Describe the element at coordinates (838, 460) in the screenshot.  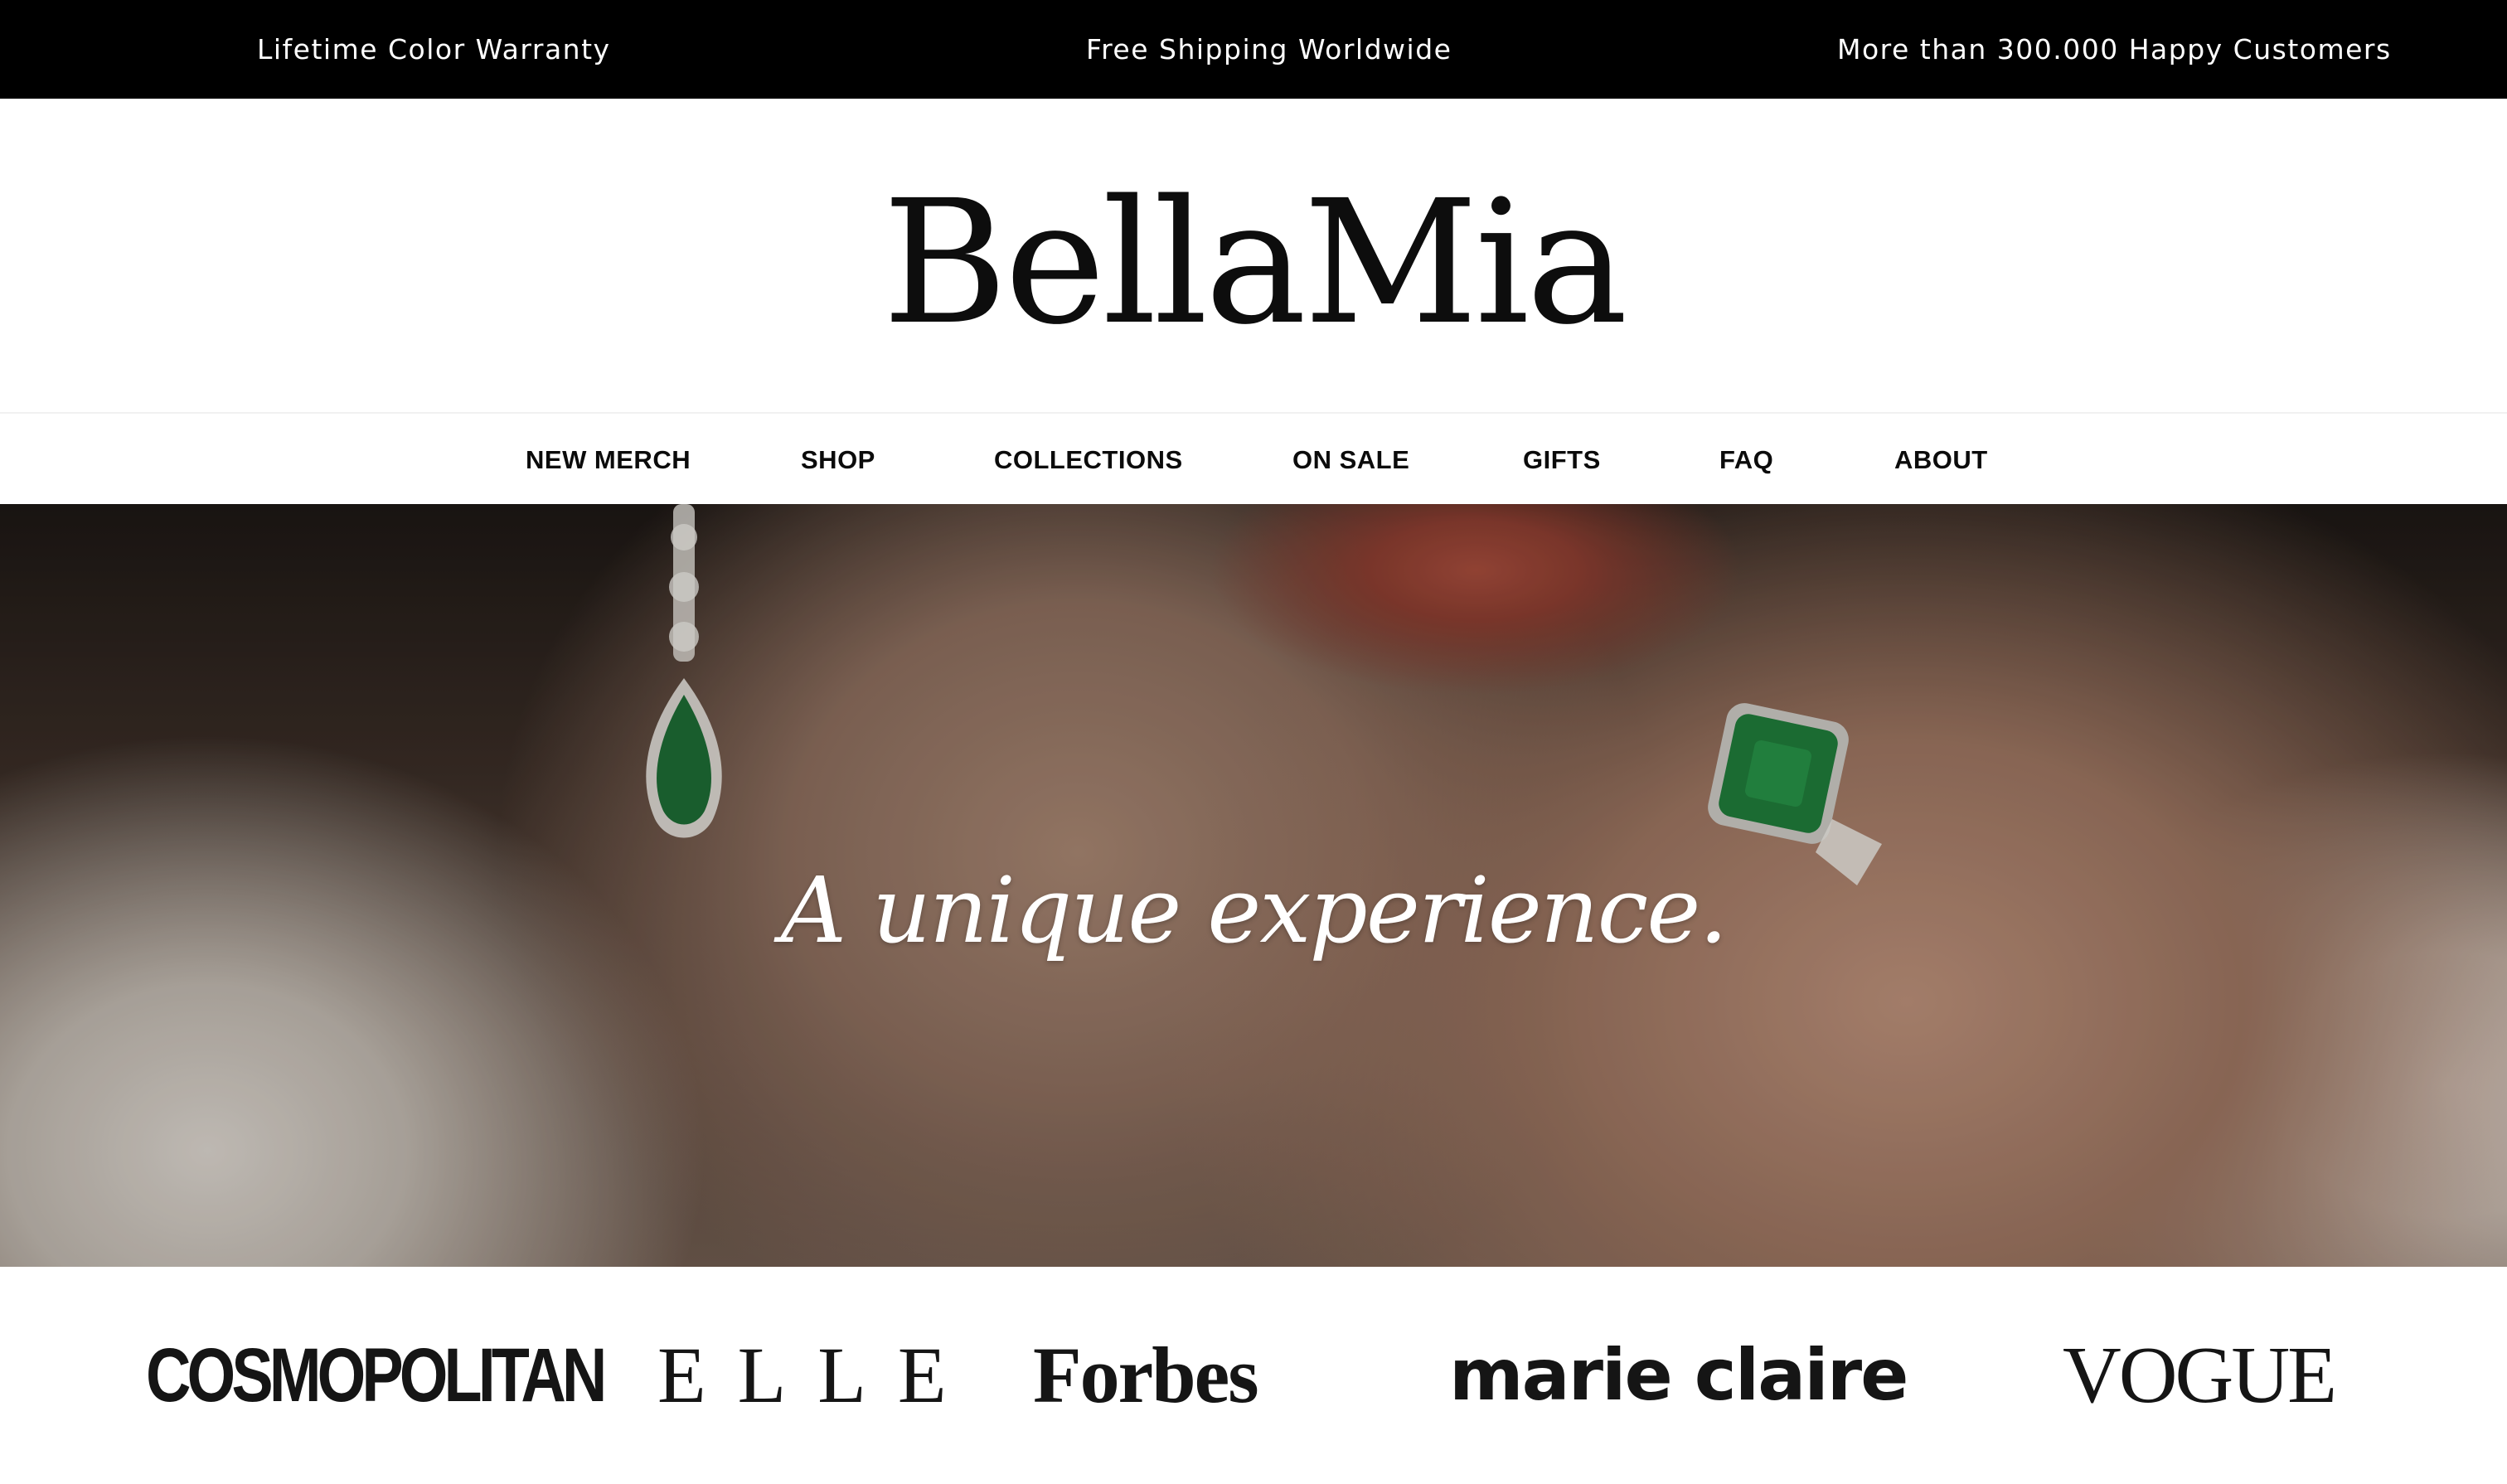
I see `nav-shop: SHOP` at that location.